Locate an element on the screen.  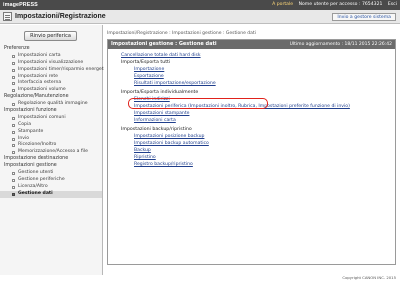
group-label-import-export-all: Importa/Esporta tutti is located at coordinates (146, 62).